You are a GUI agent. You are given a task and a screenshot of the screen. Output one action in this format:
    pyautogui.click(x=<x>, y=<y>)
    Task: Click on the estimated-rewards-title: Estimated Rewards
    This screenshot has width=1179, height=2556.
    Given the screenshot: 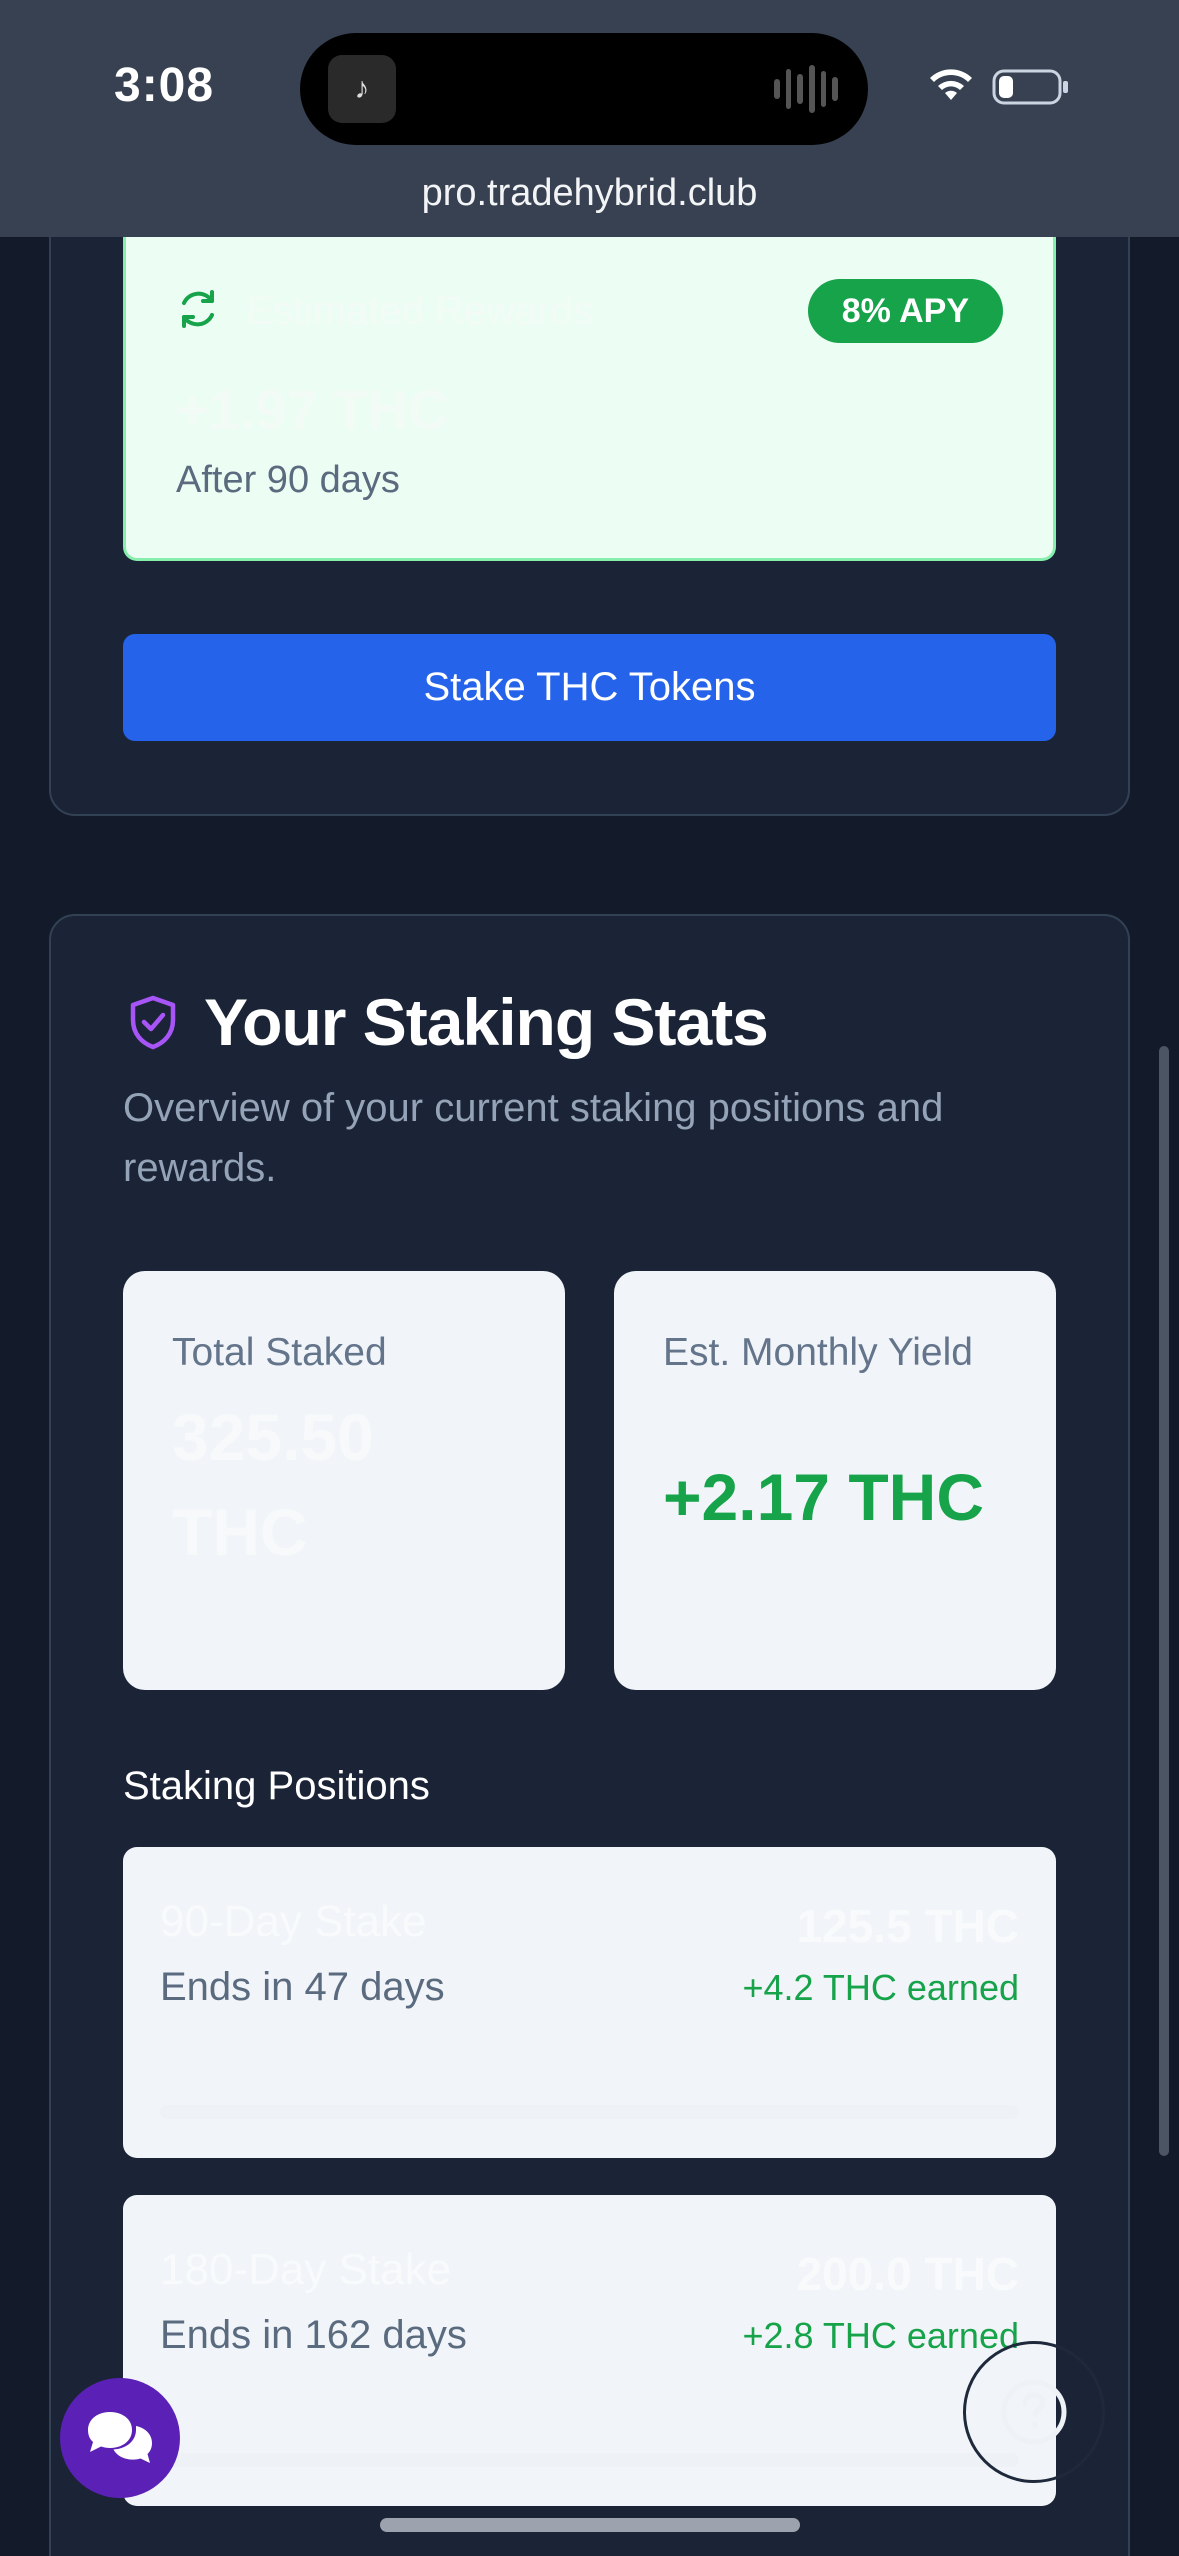 What is the action you would take?
    pyautogui.click(x=419, y=311)
    